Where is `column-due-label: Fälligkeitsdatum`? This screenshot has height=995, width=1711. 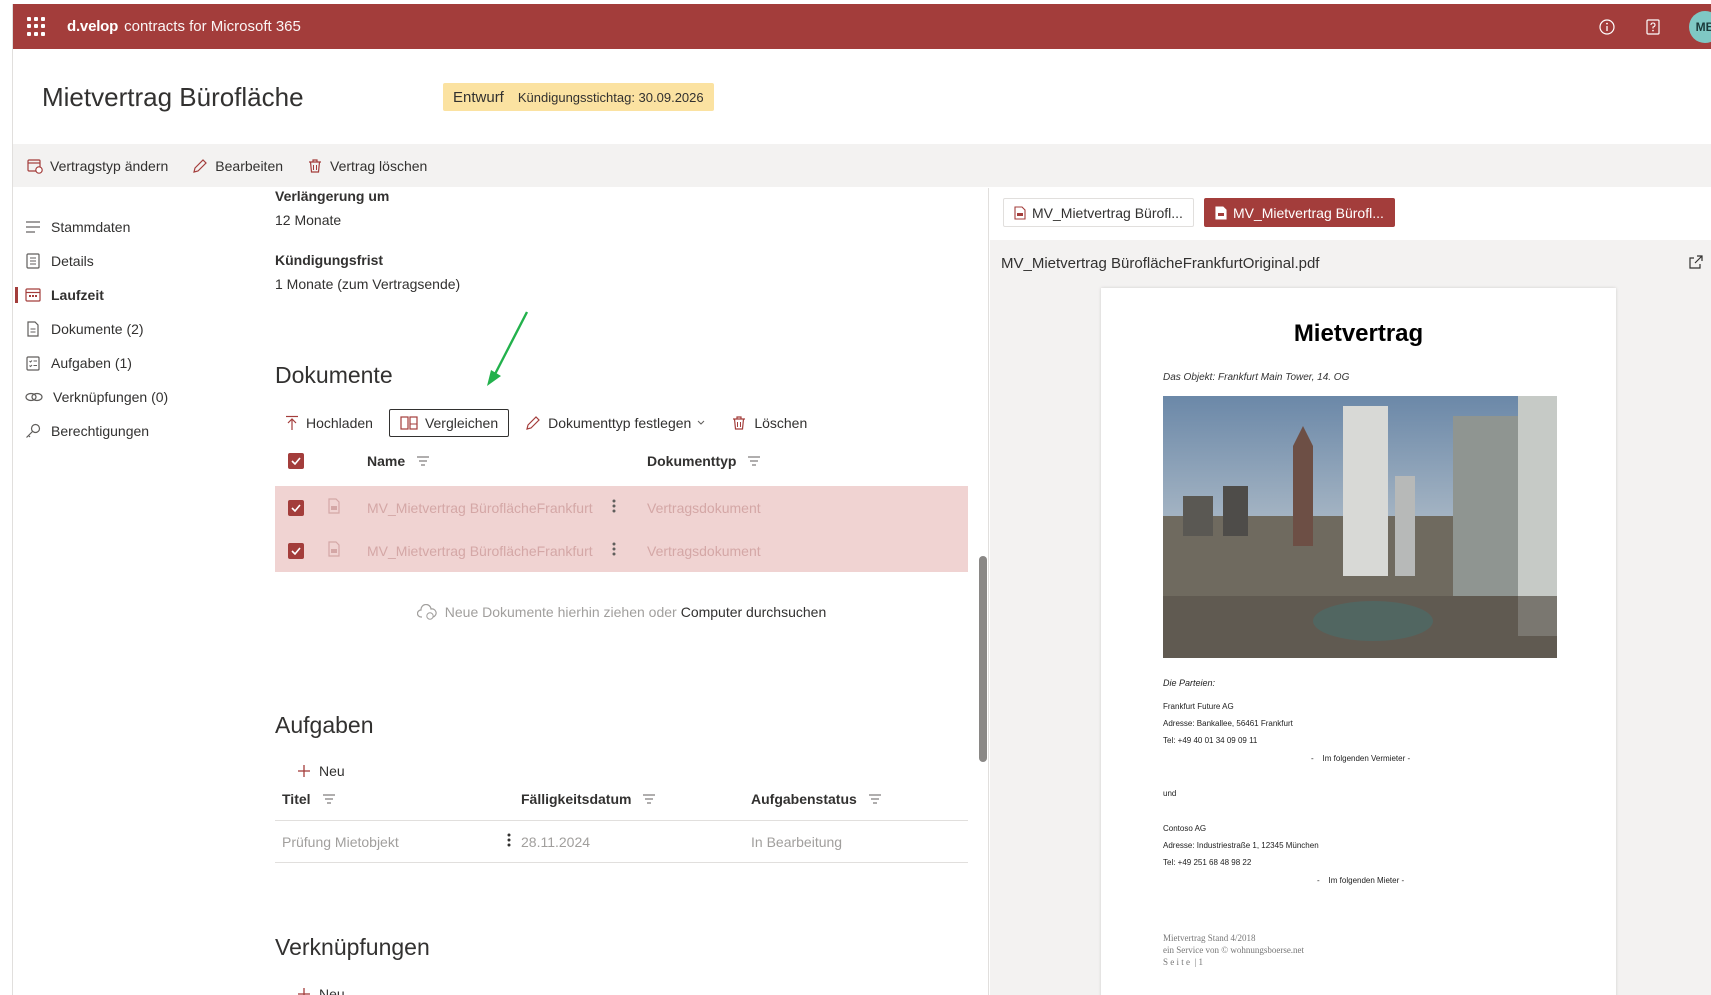 column-due-label: Fälligkeitsdatum is located at coordinates (576, 799).